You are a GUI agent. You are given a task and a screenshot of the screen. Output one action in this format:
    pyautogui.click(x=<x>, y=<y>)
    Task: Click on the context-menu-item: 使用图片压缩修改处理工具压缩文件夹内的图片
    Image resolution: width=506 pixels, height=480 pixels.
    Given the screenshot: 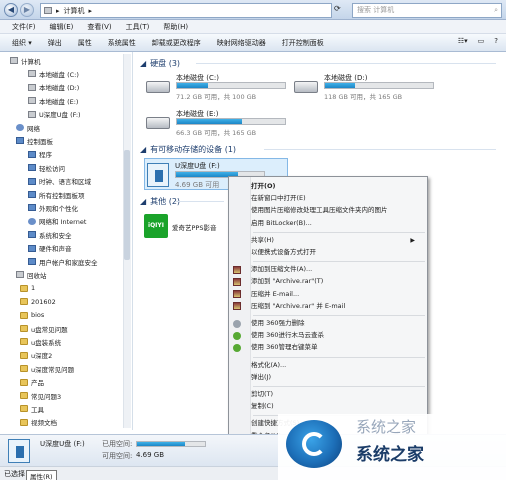 What is the action you would take?
    pyautogui.click(x=336, y=210)
    